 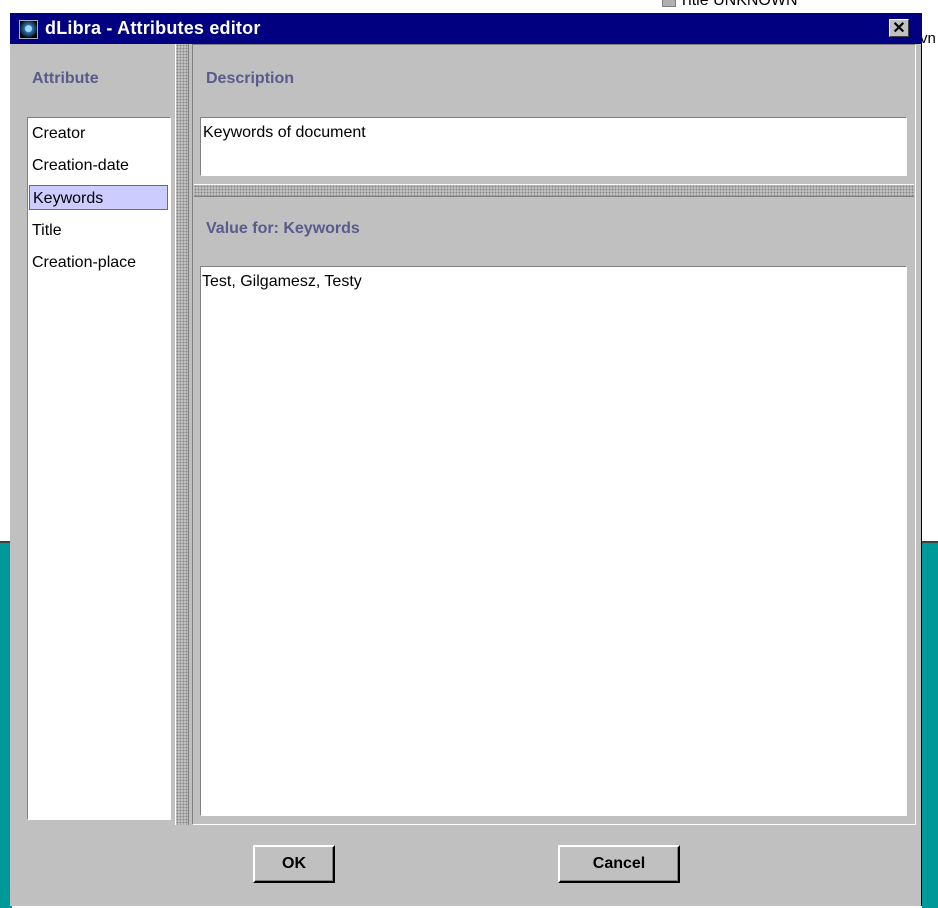 What do you see at coordinates (250, 78) in the screenshot?
I see `description-heading: Description` at bounding box center [250, 78].